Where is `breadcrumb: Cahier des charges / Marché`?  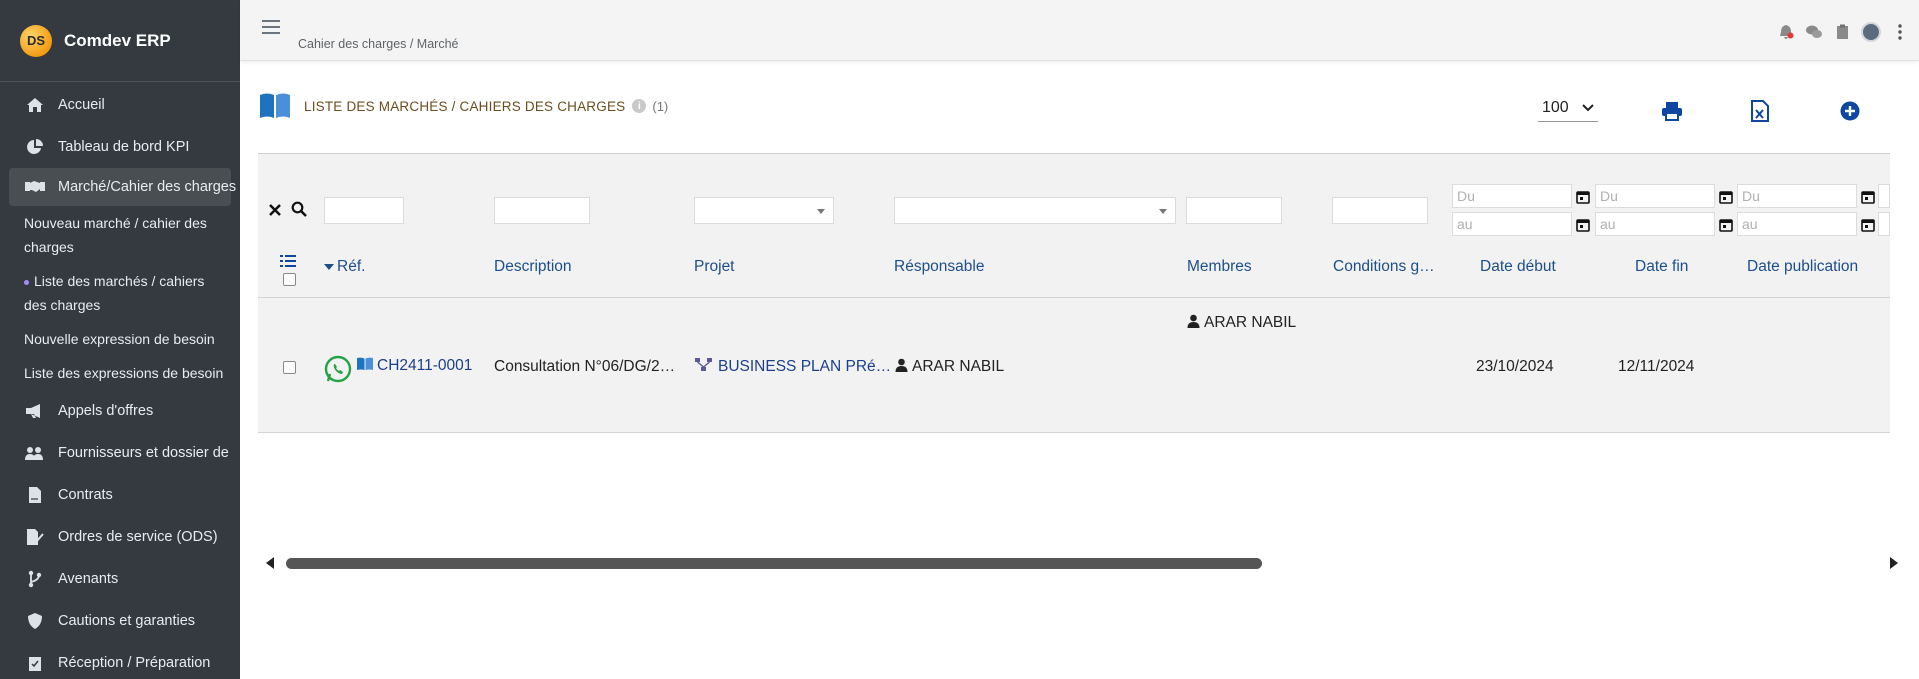 breadcrumb: Cahier des charges / Marché is located at coordinates (378, 44).